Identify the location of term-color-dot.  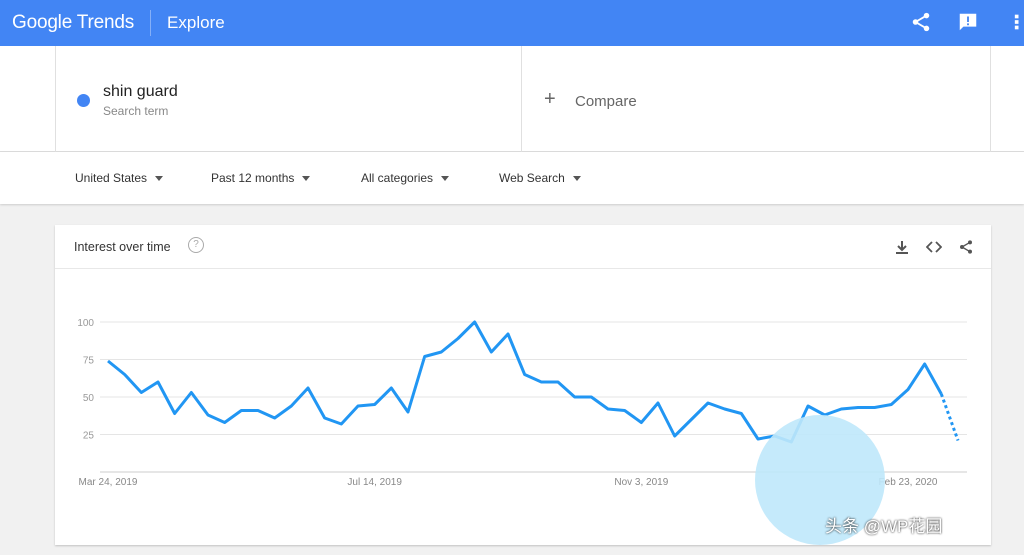
(83, 100).